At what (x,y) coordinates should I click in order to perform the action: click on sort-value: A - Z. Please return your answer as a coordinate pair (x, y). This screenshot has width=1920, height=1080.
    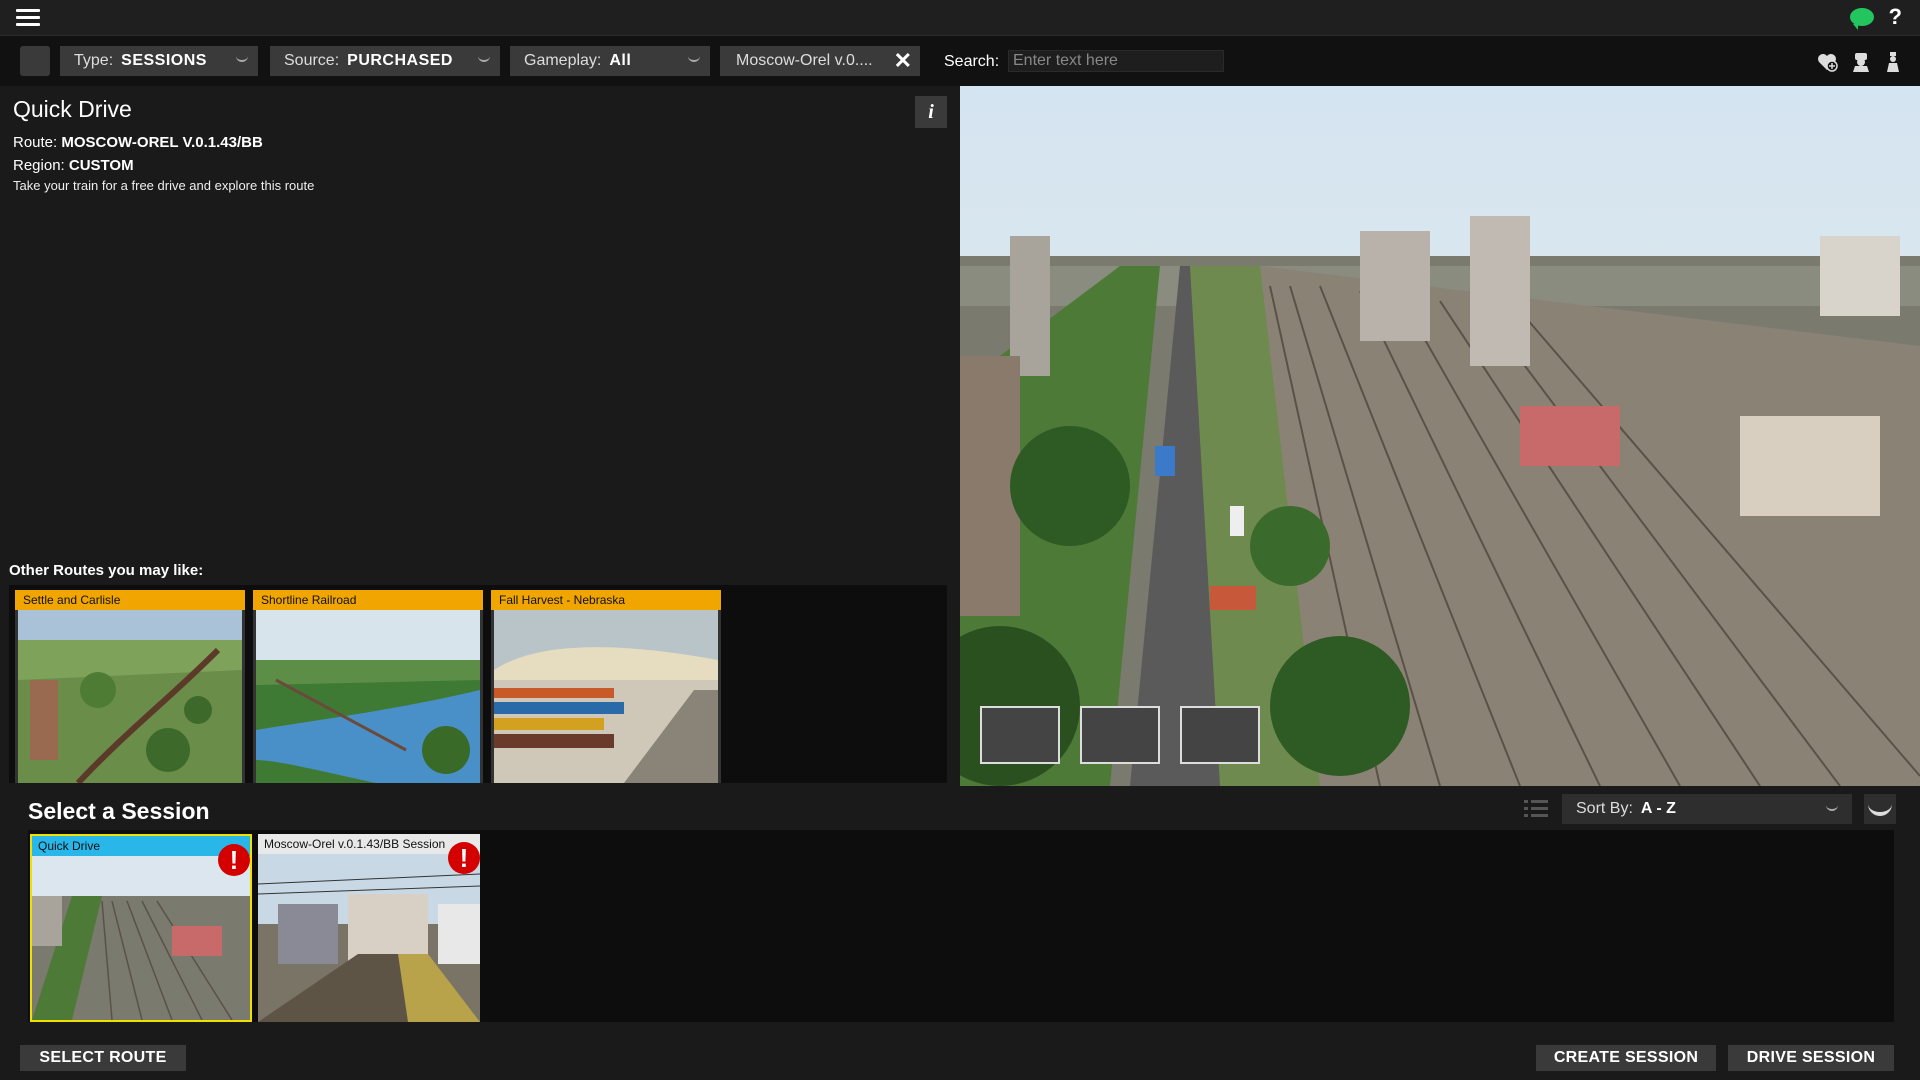
    Looking at the image, I should click on (1658, 808).